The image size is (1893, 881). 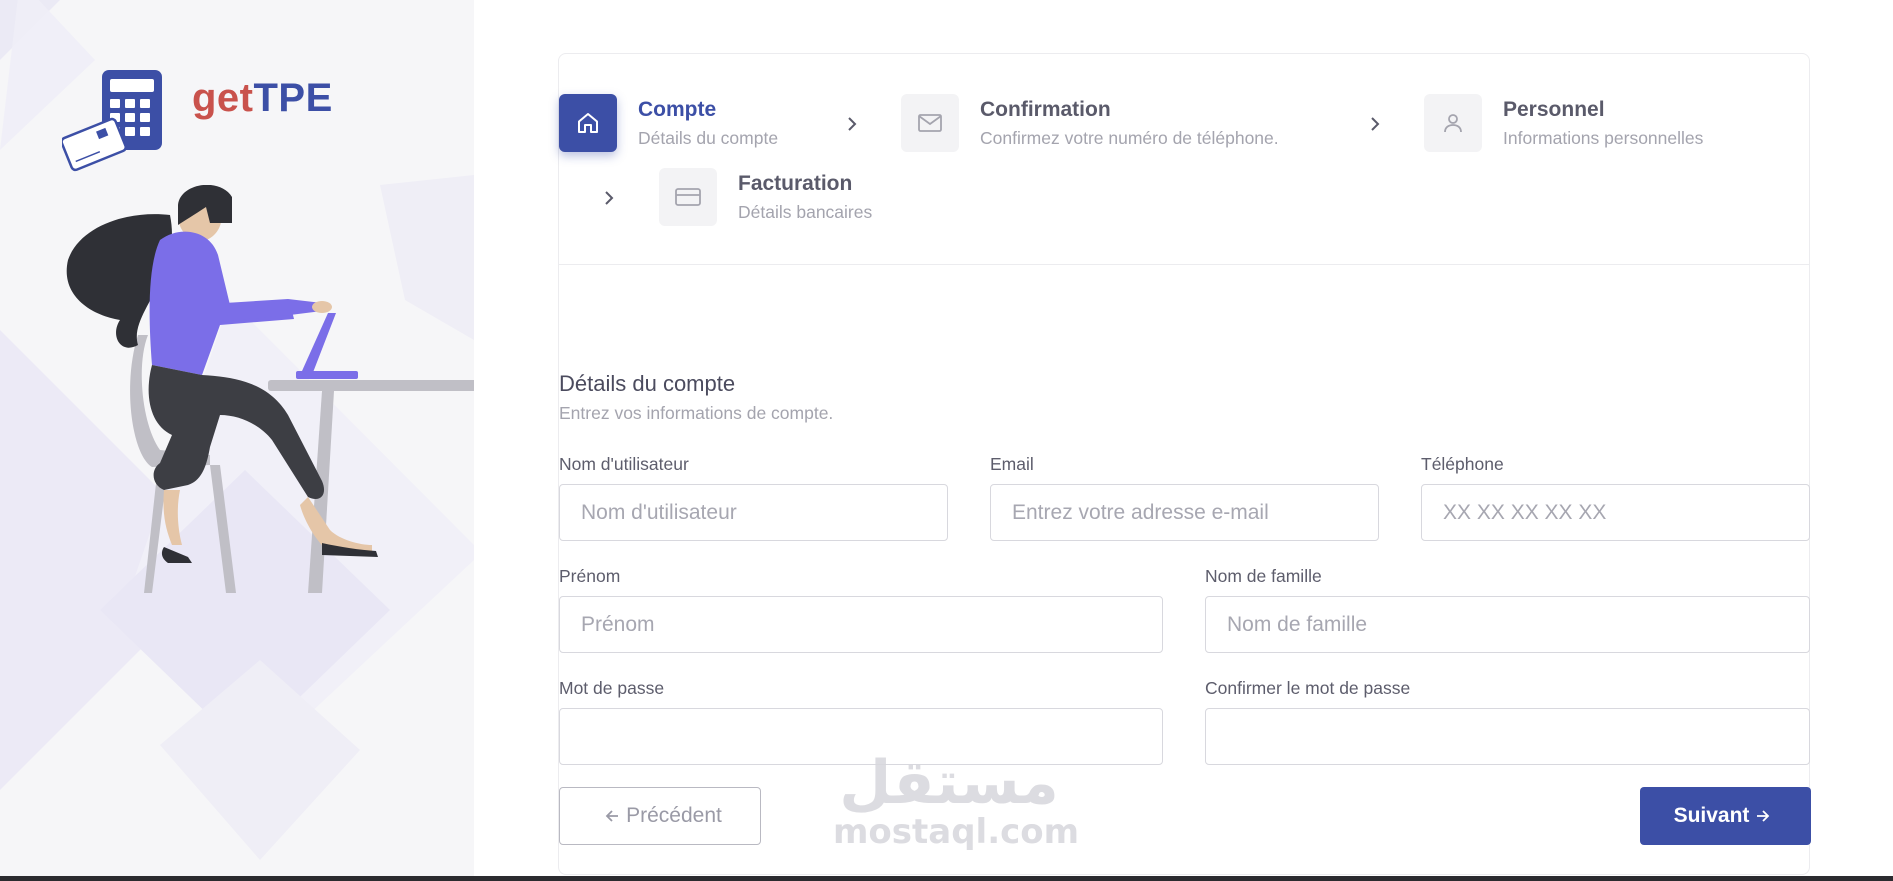 What do you see at coordinates (765, 197) in the screenshot?
I see `step-facturation: Facturation Détails bancaires` at bounding box center [765, 197].